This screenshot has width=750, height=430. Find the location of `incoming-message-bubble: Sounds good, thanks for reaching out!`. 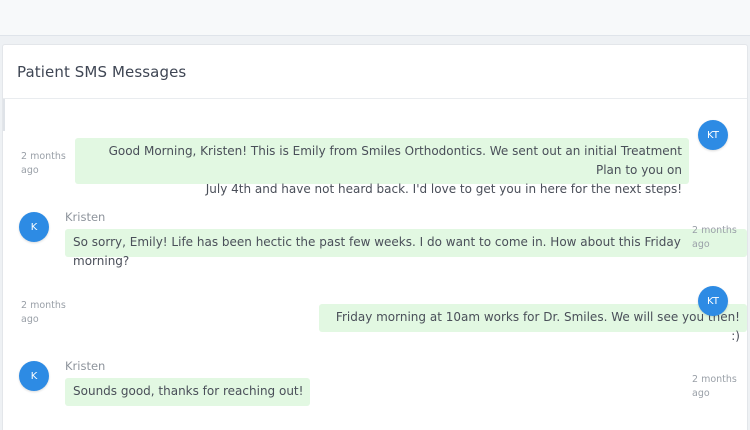

incoming-message-bubble: Sounds good, thanks for reaching out! is located at coordinates (188, 392).